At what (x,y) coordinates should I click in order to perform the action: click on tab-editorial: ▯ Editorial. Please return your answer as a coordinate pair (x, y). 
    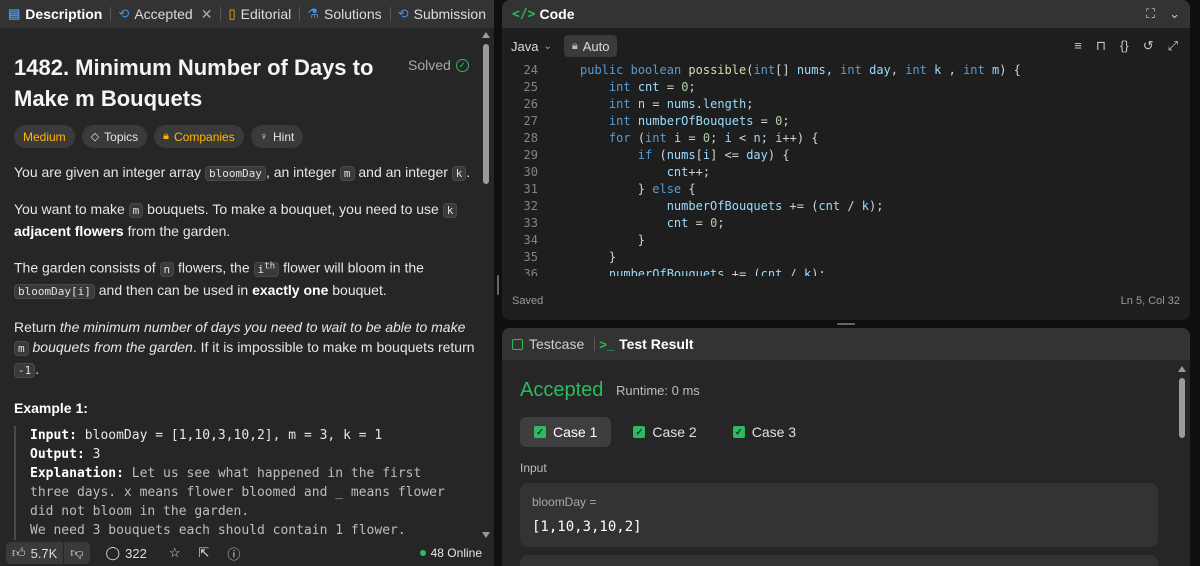
    Looking at the image, I should click on (260, 14).